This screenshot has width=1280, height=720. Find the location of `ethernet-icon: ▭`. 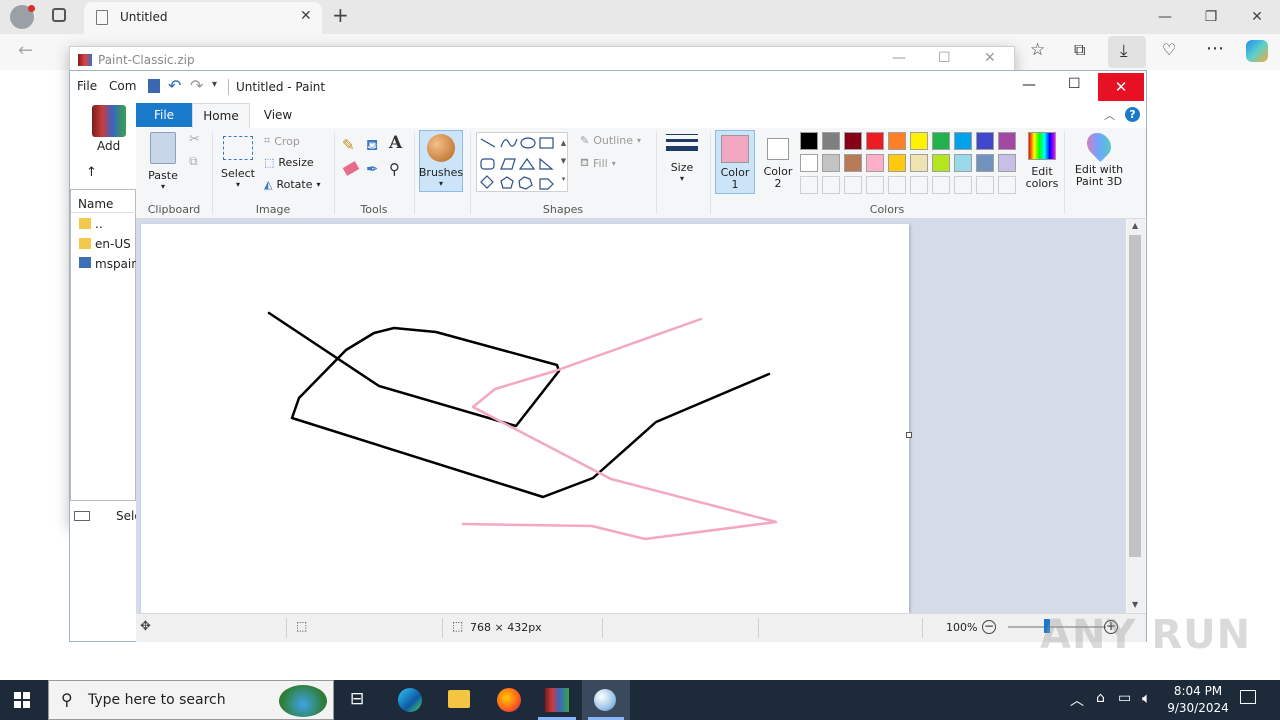

ethernet-icon: ▭ is located at coordinates (1124, 698).